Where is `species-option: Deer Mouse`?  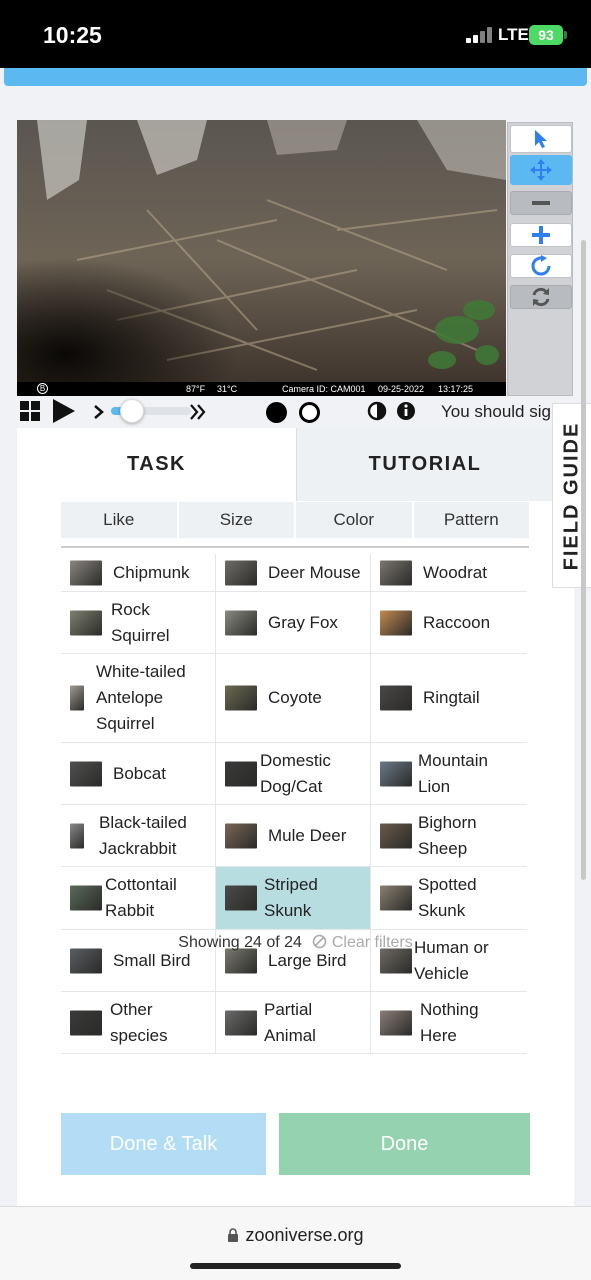
species-option: Deer Mouse is located at coordinates (293, 572).